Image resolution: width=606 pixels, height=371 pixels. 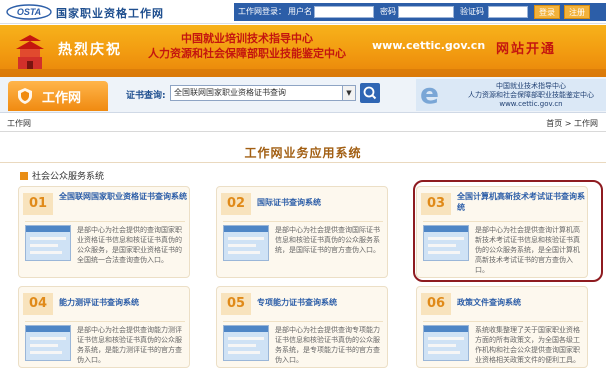 I want to click on search-button, so click(x=370, y=93).